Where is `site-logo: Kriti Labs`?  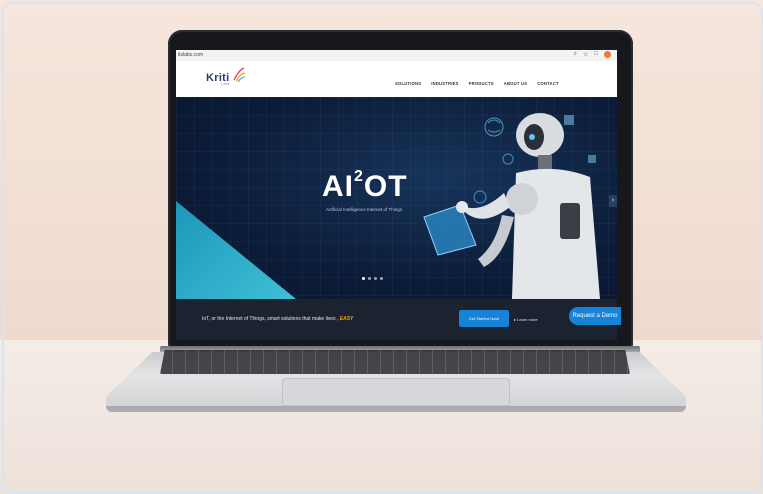 site-logo: Kriti Labs is located at coordinates (226, 76).